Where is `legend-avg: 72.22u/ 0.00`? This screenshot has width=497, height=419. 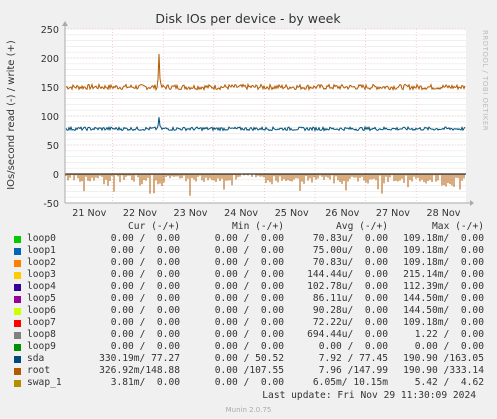 legend-avg: 72.22u/ 0.00 is located at coordinates (350, 322).